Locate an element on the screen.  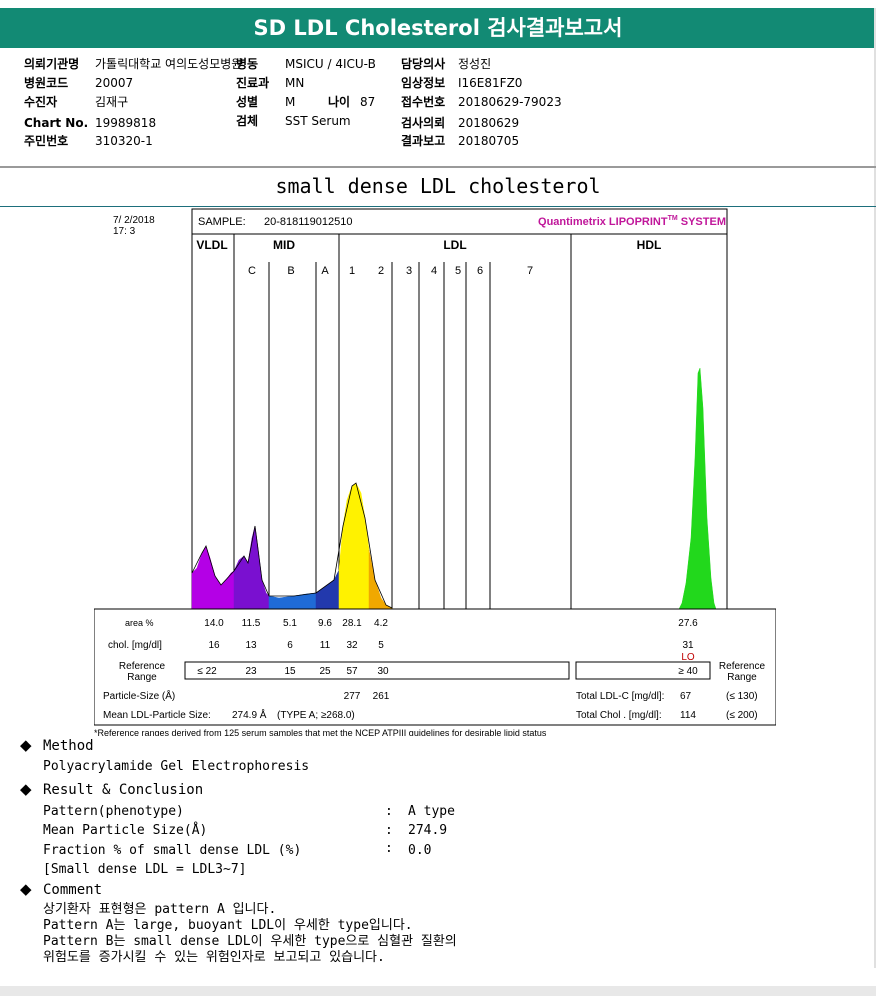
area-label: area % is located at coordinates (139, 623).